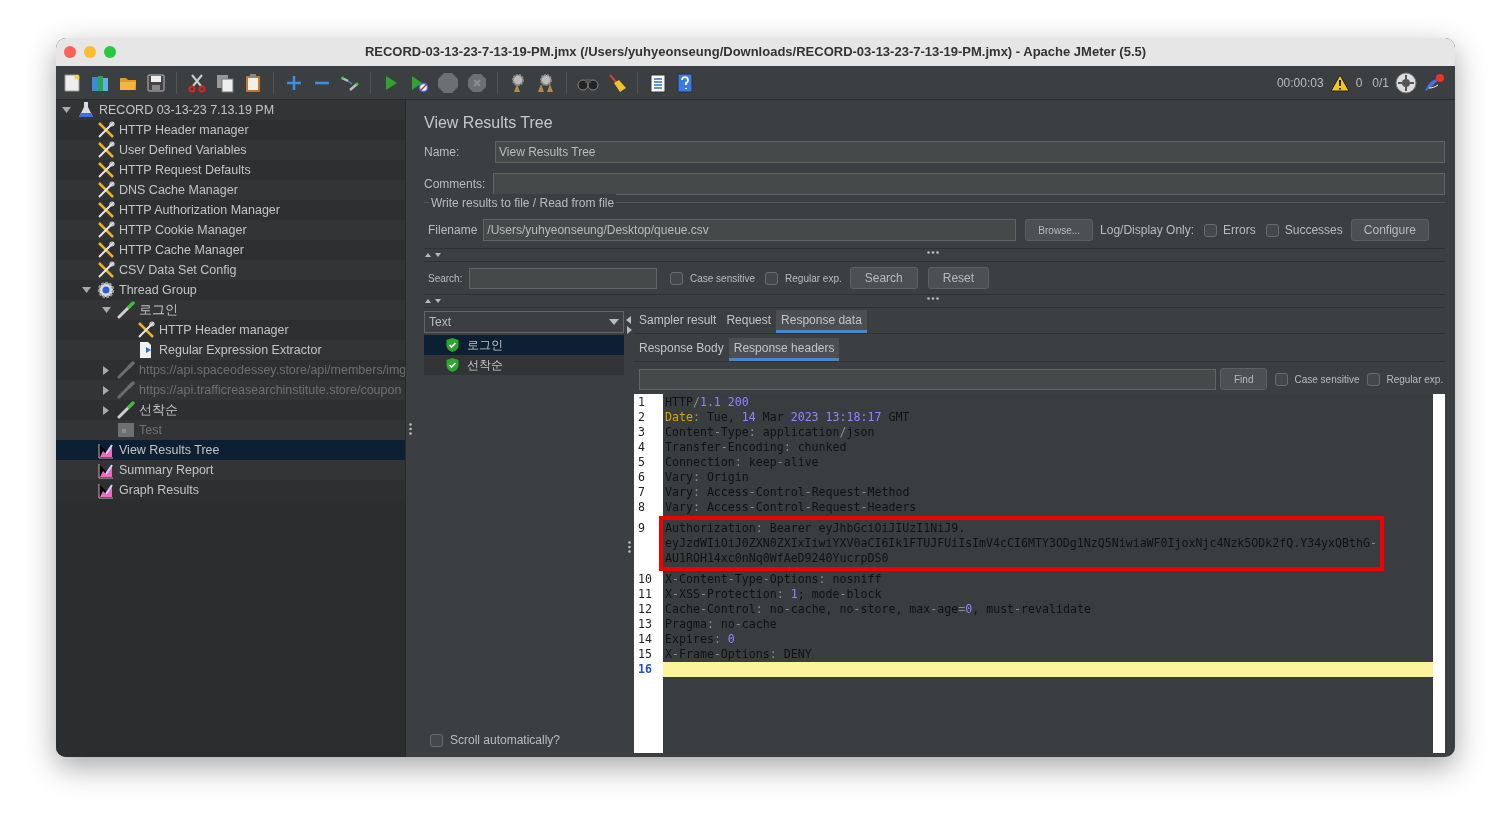 This screenshot has height=832, width=1511. What do you see at coordinates (969, 184) in the screenshot?
I see `comments-field` at bounding box center [969, 184].